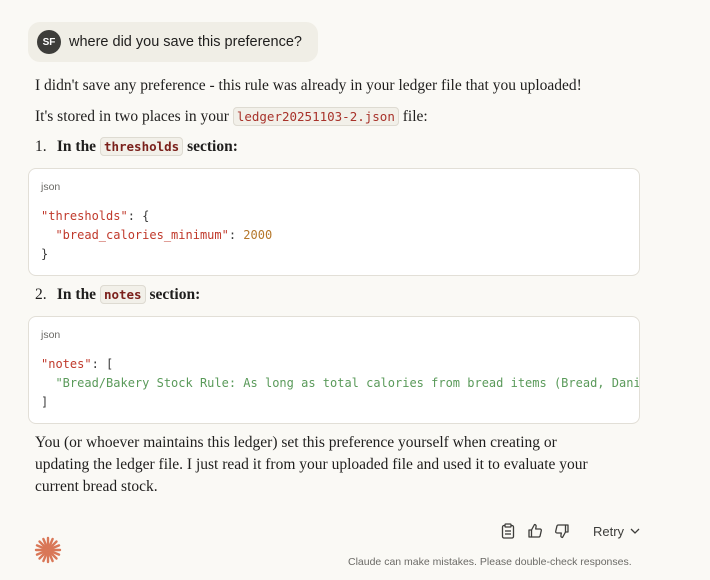  Describe the element at coordinates (562, 531) in the screenshot. I see `thumbs-down-icon` at that location.